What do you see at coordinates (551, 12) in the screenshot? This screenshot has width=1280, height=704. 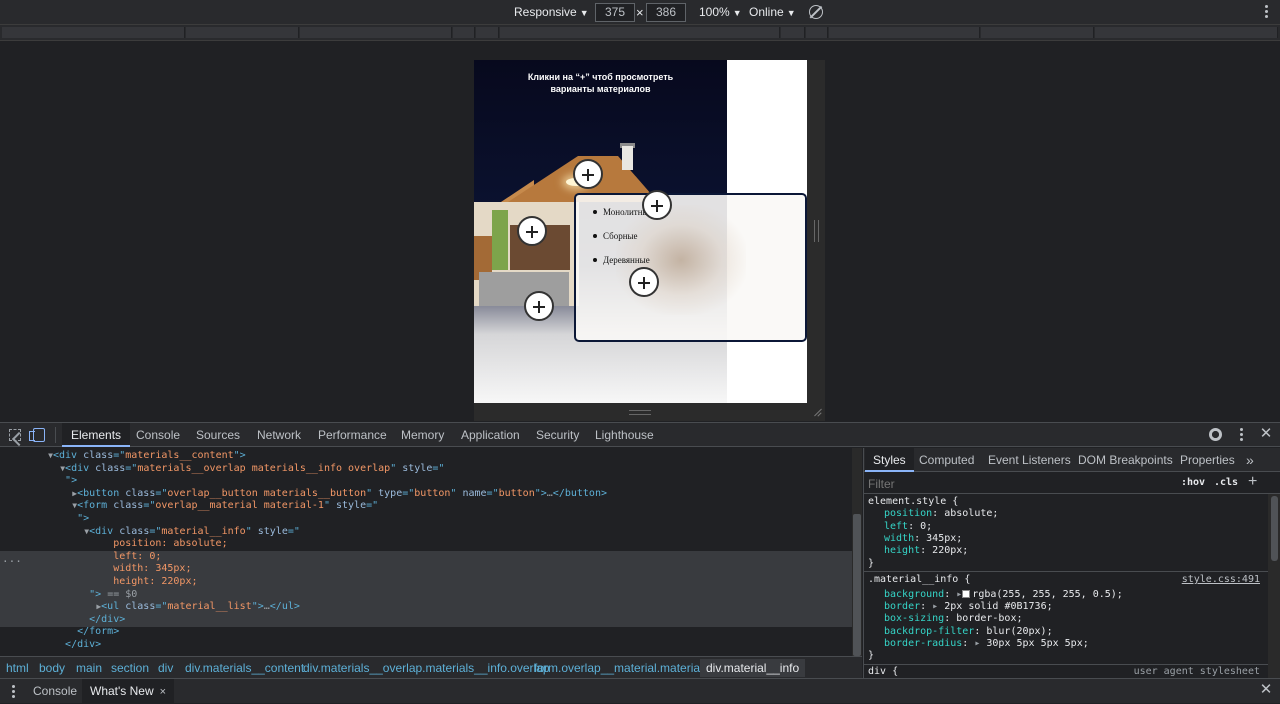 I see `responsive-dropdown: Responsive ▼` at bounding box center [551, 12].